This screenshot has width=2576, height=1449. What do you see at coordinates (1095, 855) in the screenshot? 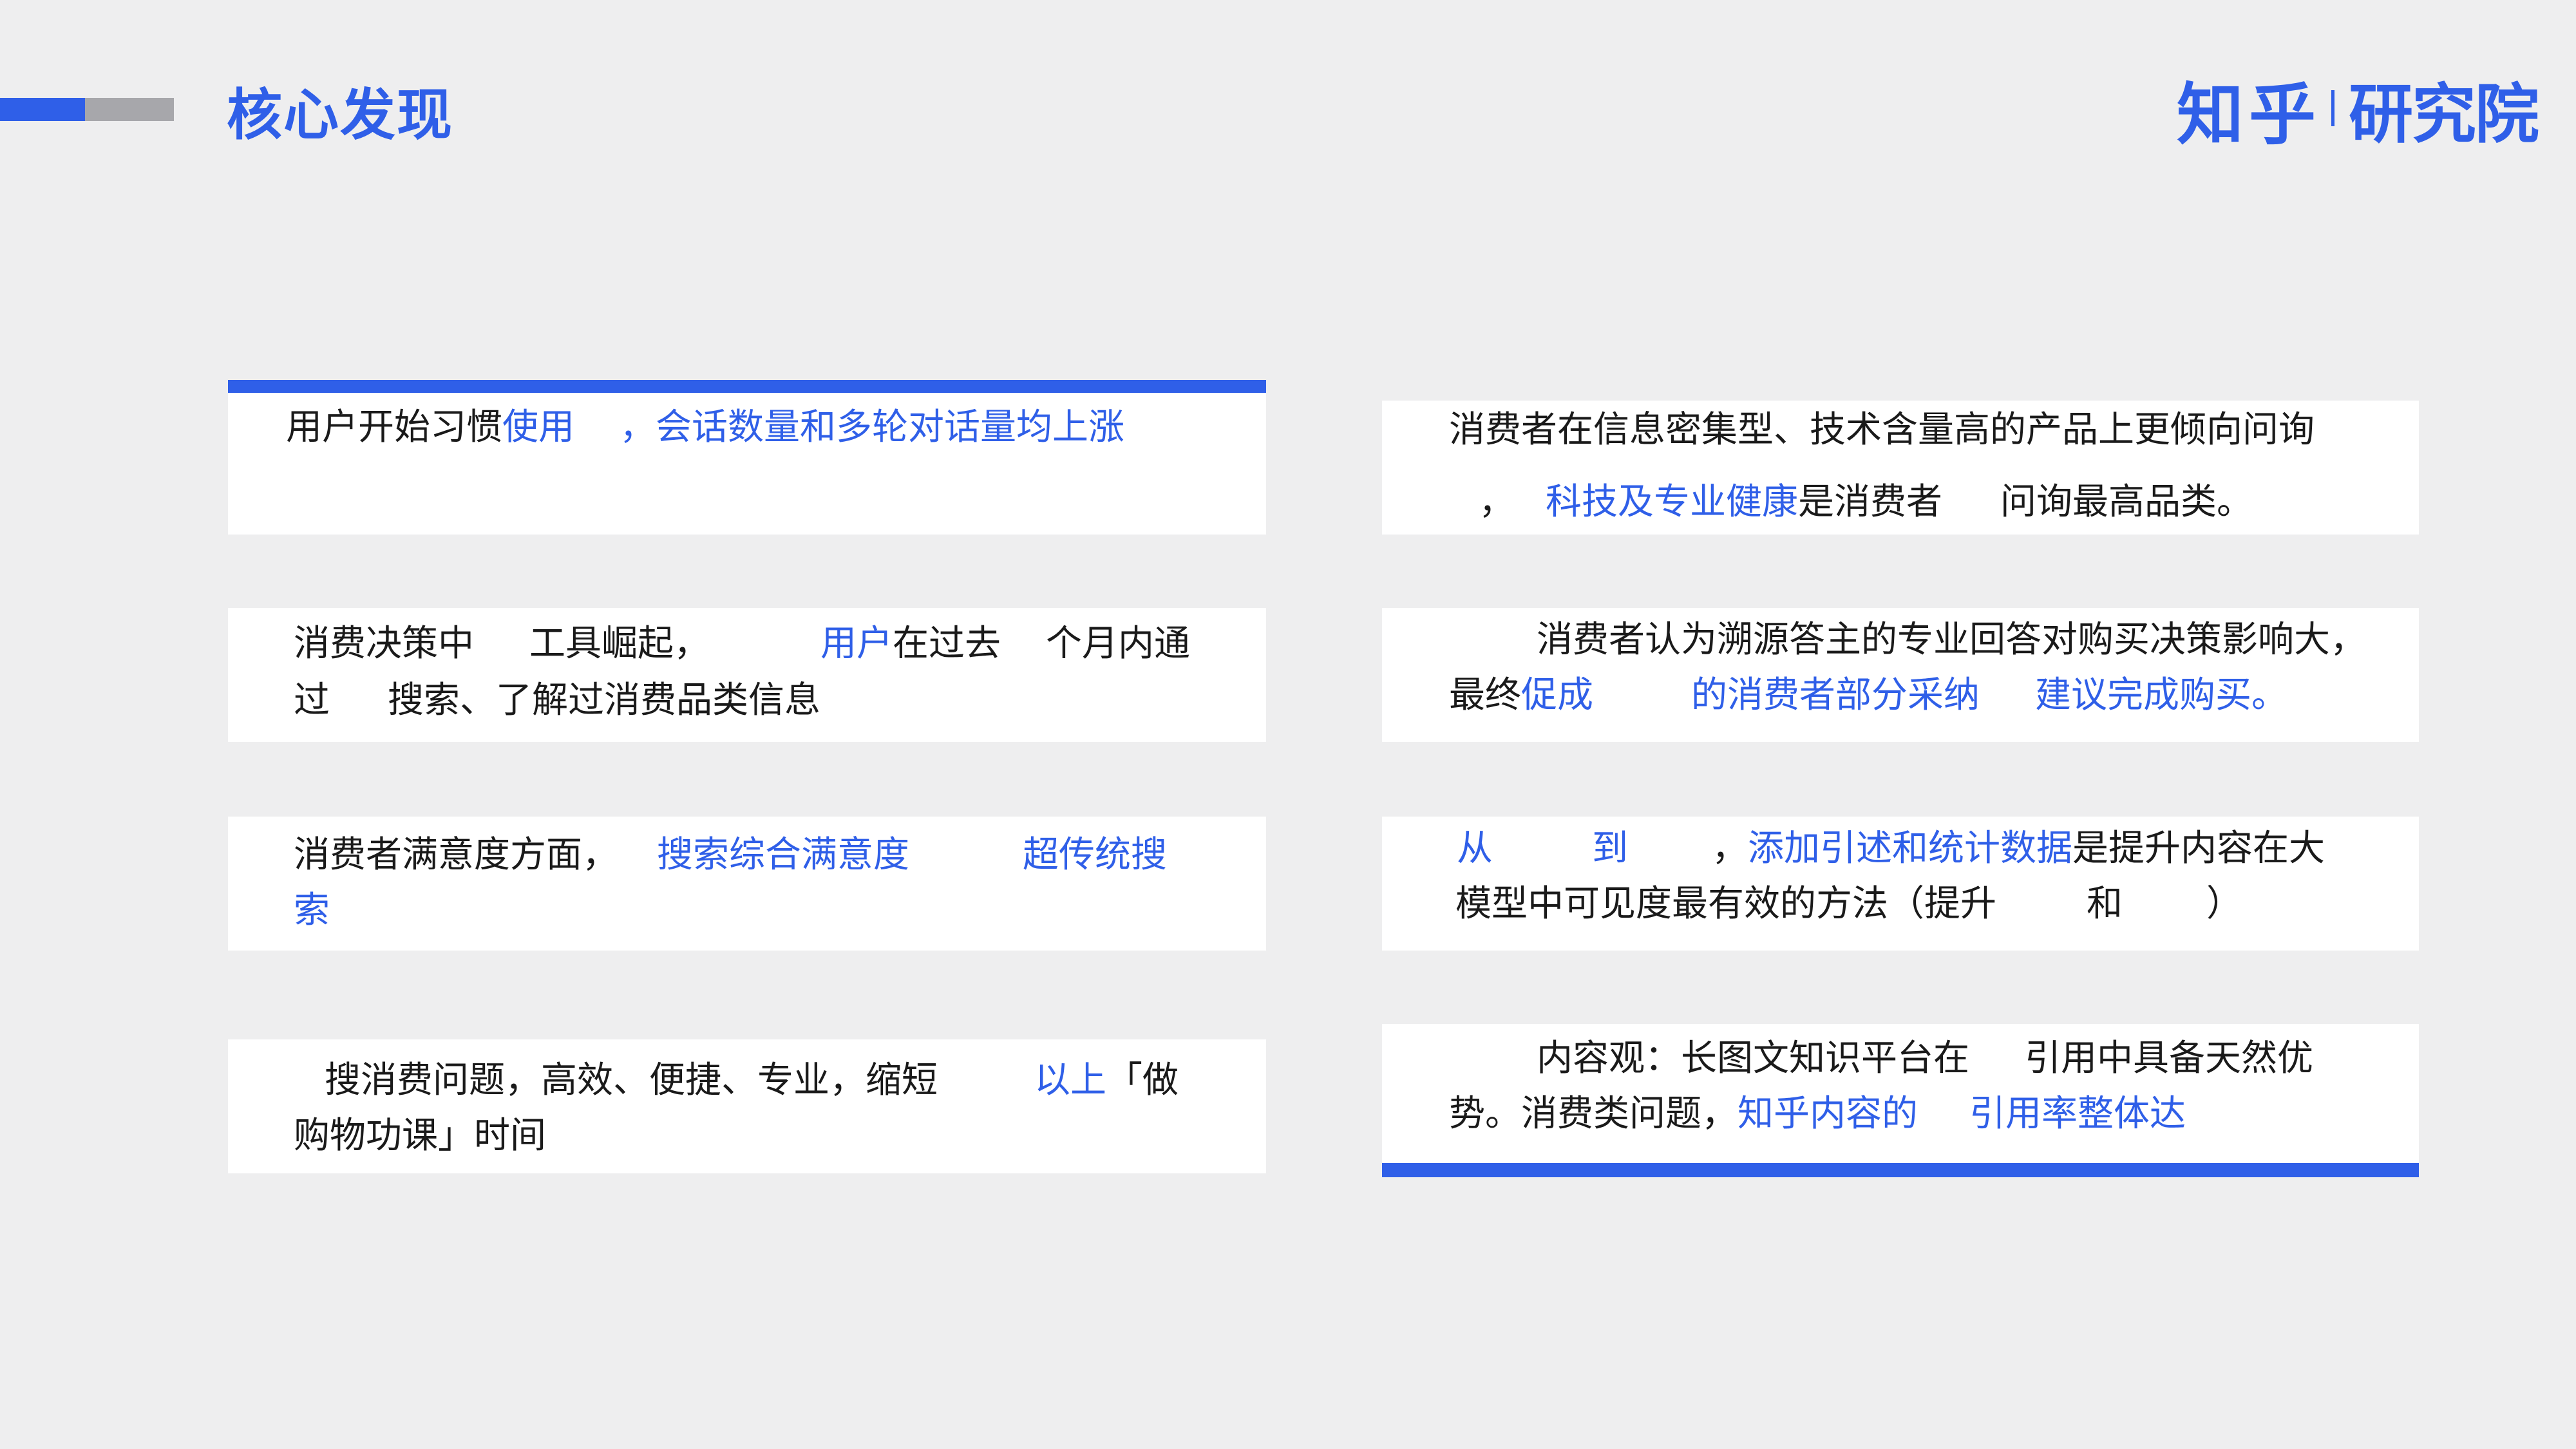
I see `highlight-text: 超传统搜` at bounding box center [1095, 855].